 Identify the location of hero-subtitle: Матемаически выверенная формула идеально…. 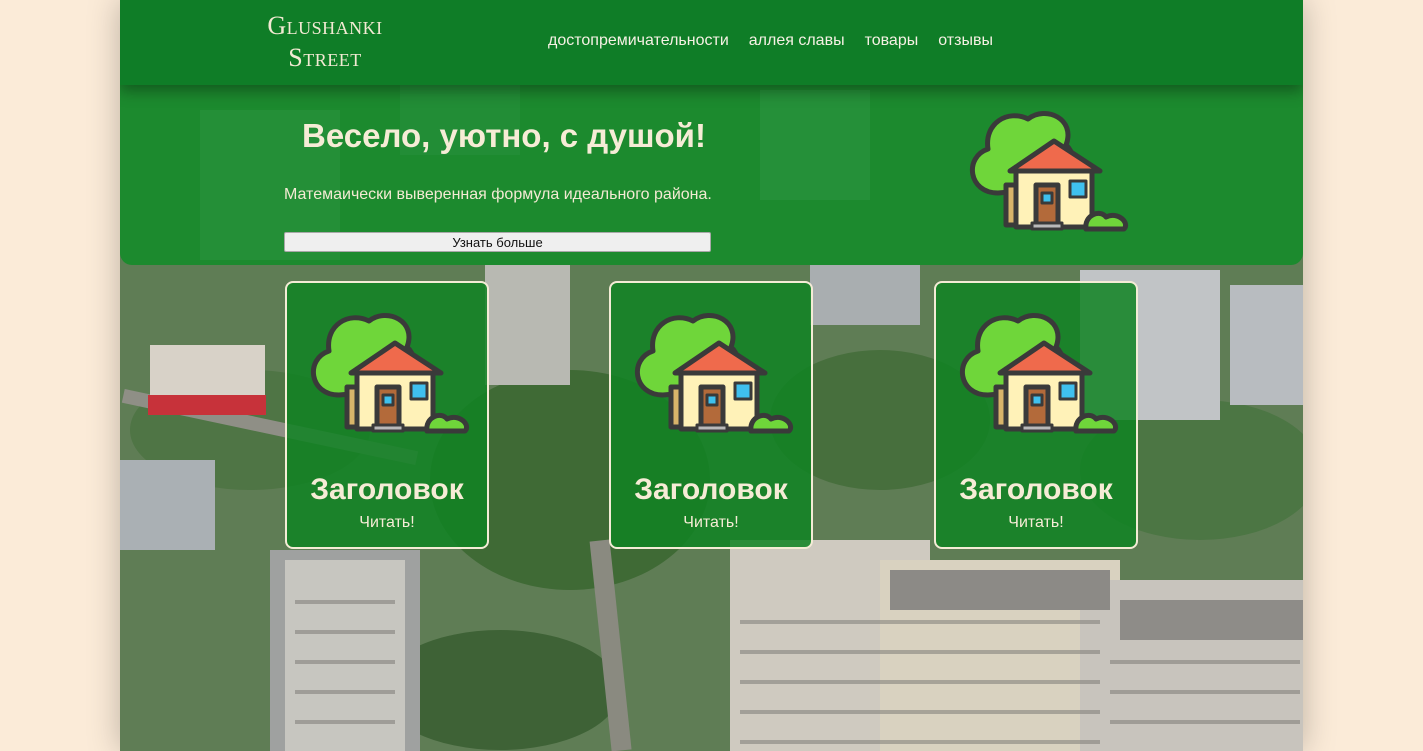
(498, 194).